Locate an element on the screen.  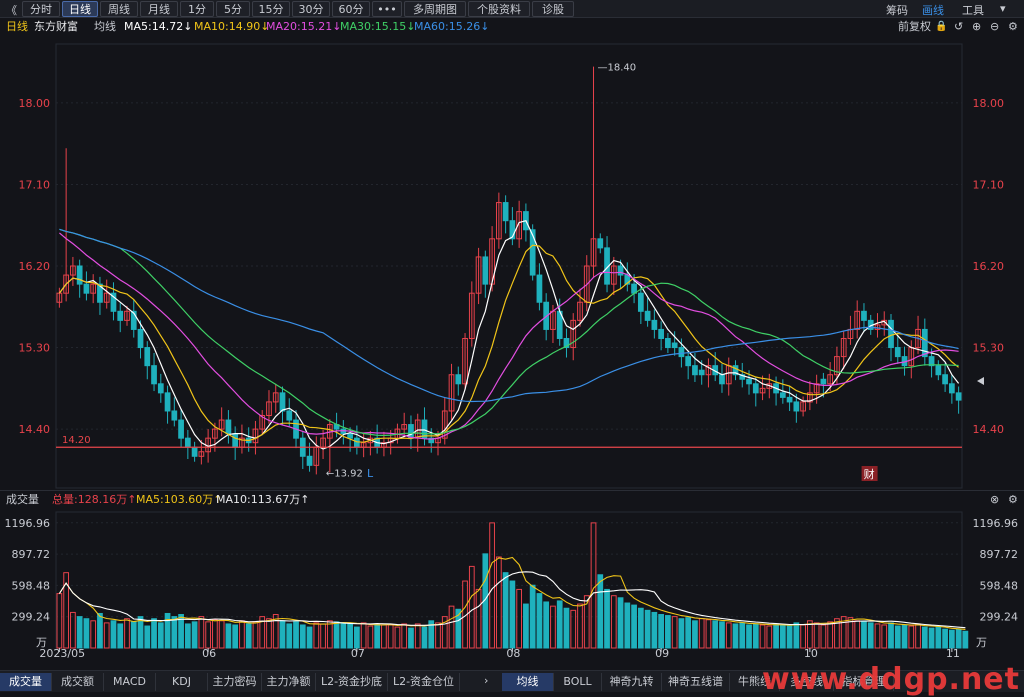
tab-6: 15分 is located at coordinates (271, 9).